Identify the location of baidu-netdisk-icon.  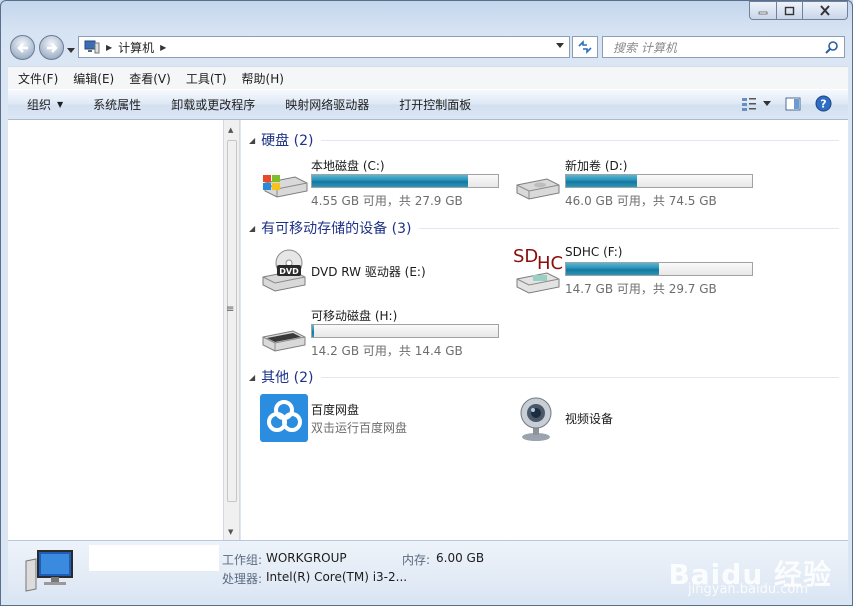
(284, 418).